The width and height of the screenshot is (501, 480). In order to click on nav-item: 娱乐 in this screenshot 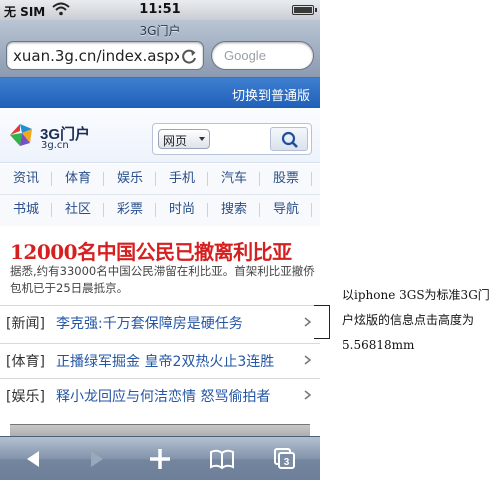, I will do `click(130, 179)`.